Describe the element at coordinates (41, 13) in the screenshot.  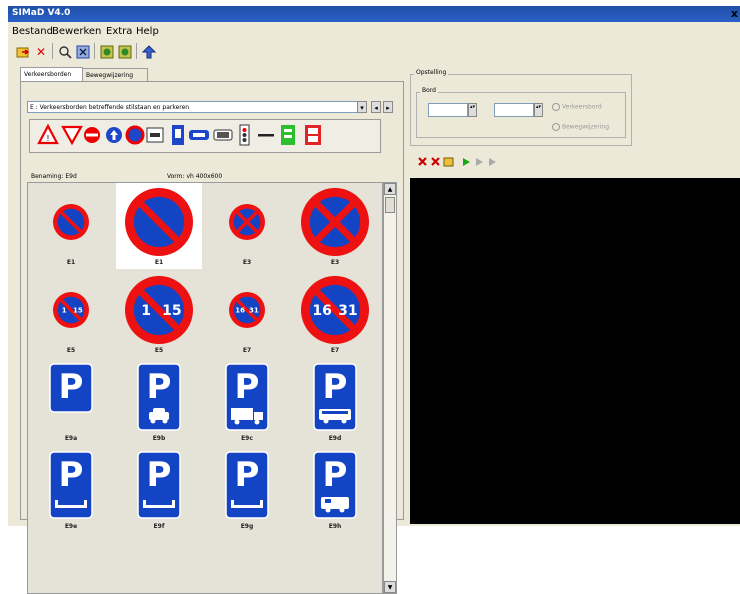
I see `window-title: SIMaD V4.0` at that location.